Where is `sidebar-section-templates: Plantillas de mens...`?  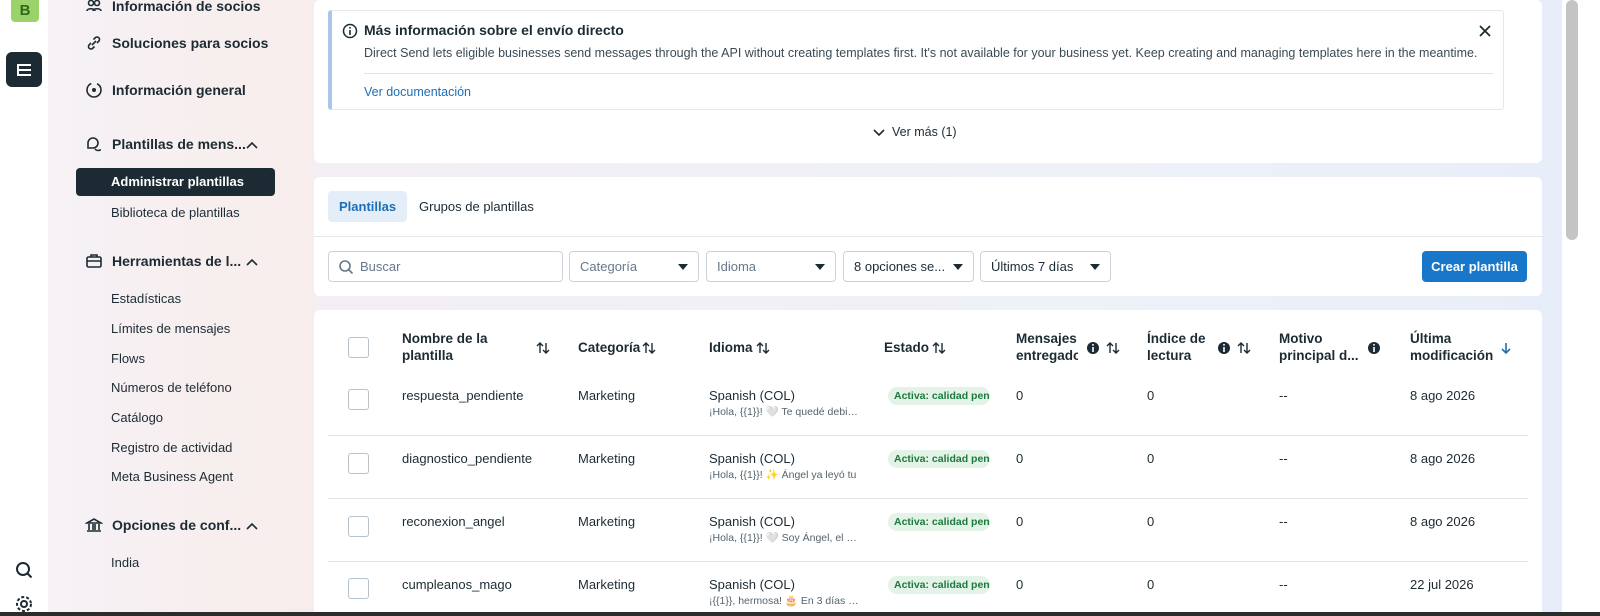
sidebar-section-templates: Plantillas de mens... is located at coordinates (165, 144).